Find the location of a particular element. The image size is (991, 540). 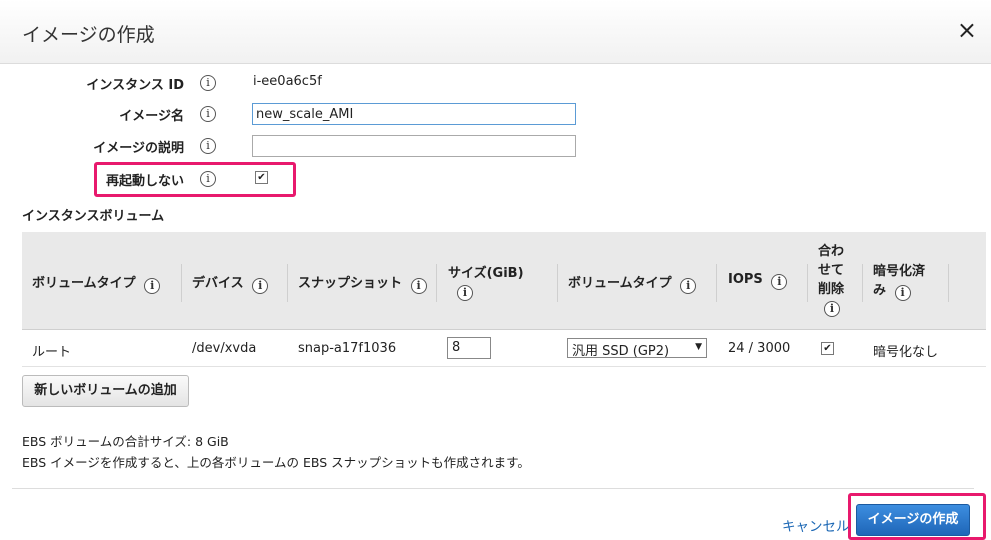

no-reboot-label: 再起動しない is located at coordinates (144, 181).